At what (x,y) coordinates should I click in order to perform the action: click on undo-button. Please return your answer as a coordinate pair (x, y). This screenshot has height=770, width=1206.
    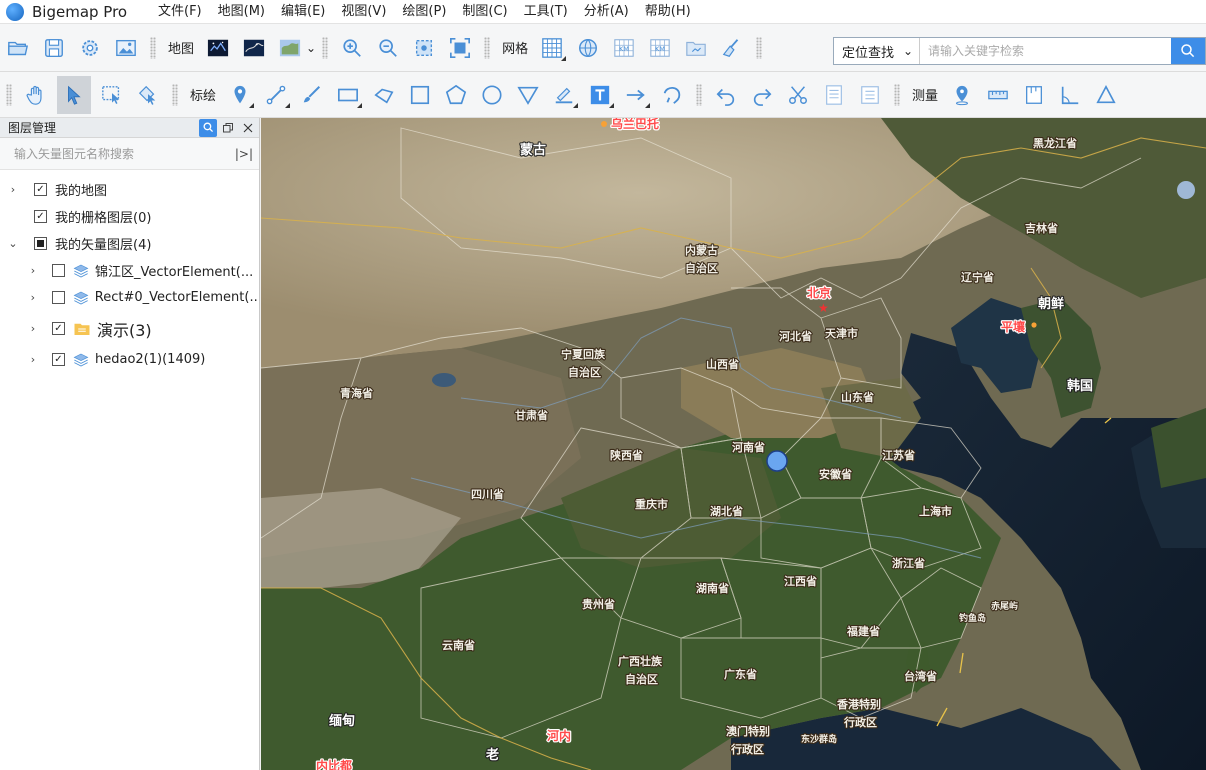
    Looking at the image, I should click on (726, 95).